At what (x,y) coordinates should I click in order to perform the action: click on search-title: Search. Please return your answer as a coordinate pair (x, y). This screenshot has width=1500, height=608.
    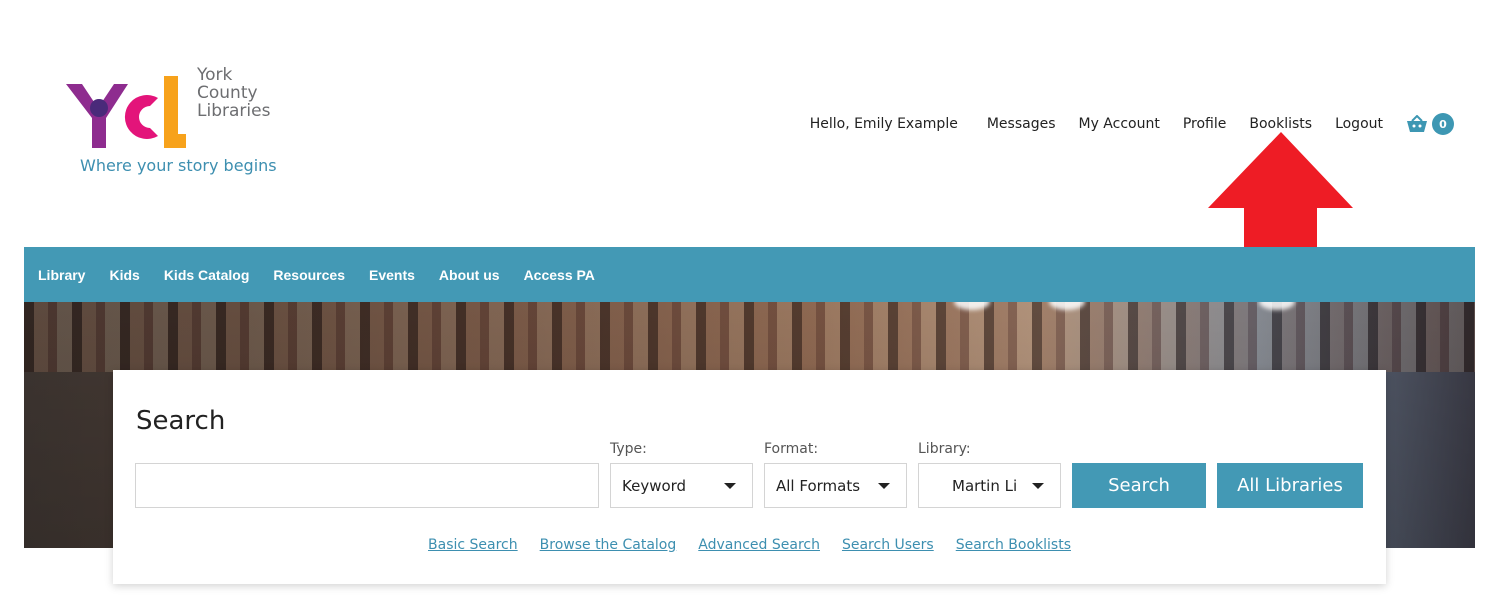
    Looking at the image, I should click on (181, 421).